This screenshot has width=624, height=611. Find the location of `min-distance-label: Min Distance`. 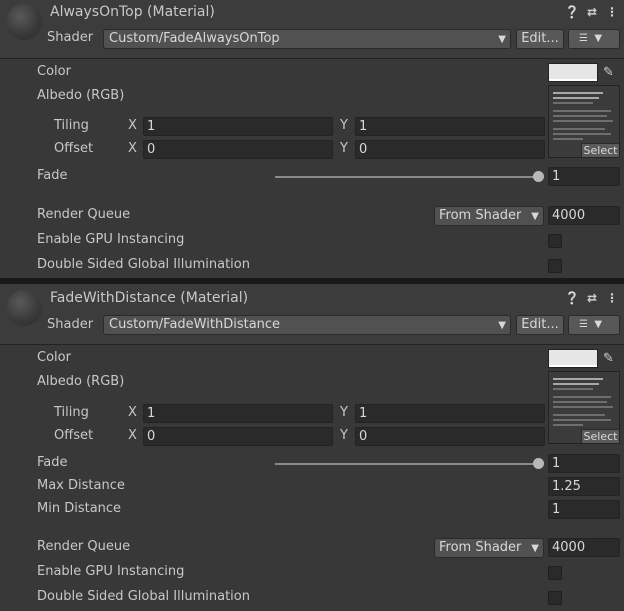

min-distance-label: Min Distance is located at coordinates (79, 508).